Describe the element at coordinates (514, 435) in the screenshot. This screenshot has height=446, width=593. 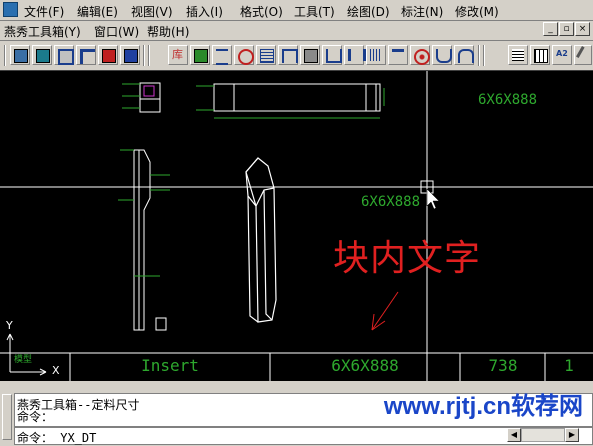
I see `scroll-left-button: ◀` at that location.